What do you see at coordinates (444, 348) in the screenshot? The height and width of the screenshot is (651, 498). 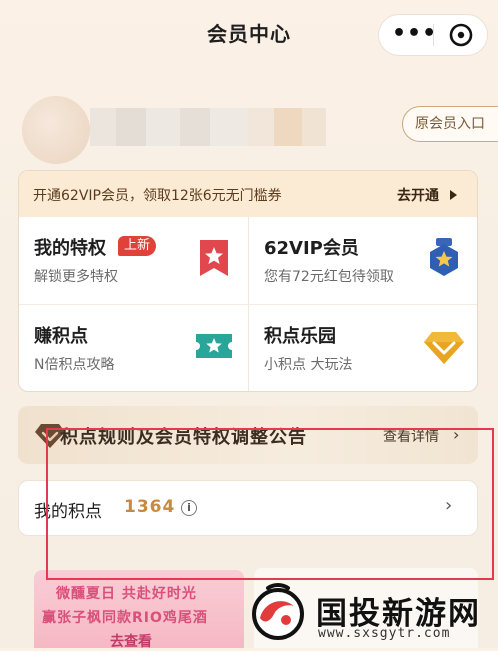 I see `diamond-icon` at bounding box center [444, 348].